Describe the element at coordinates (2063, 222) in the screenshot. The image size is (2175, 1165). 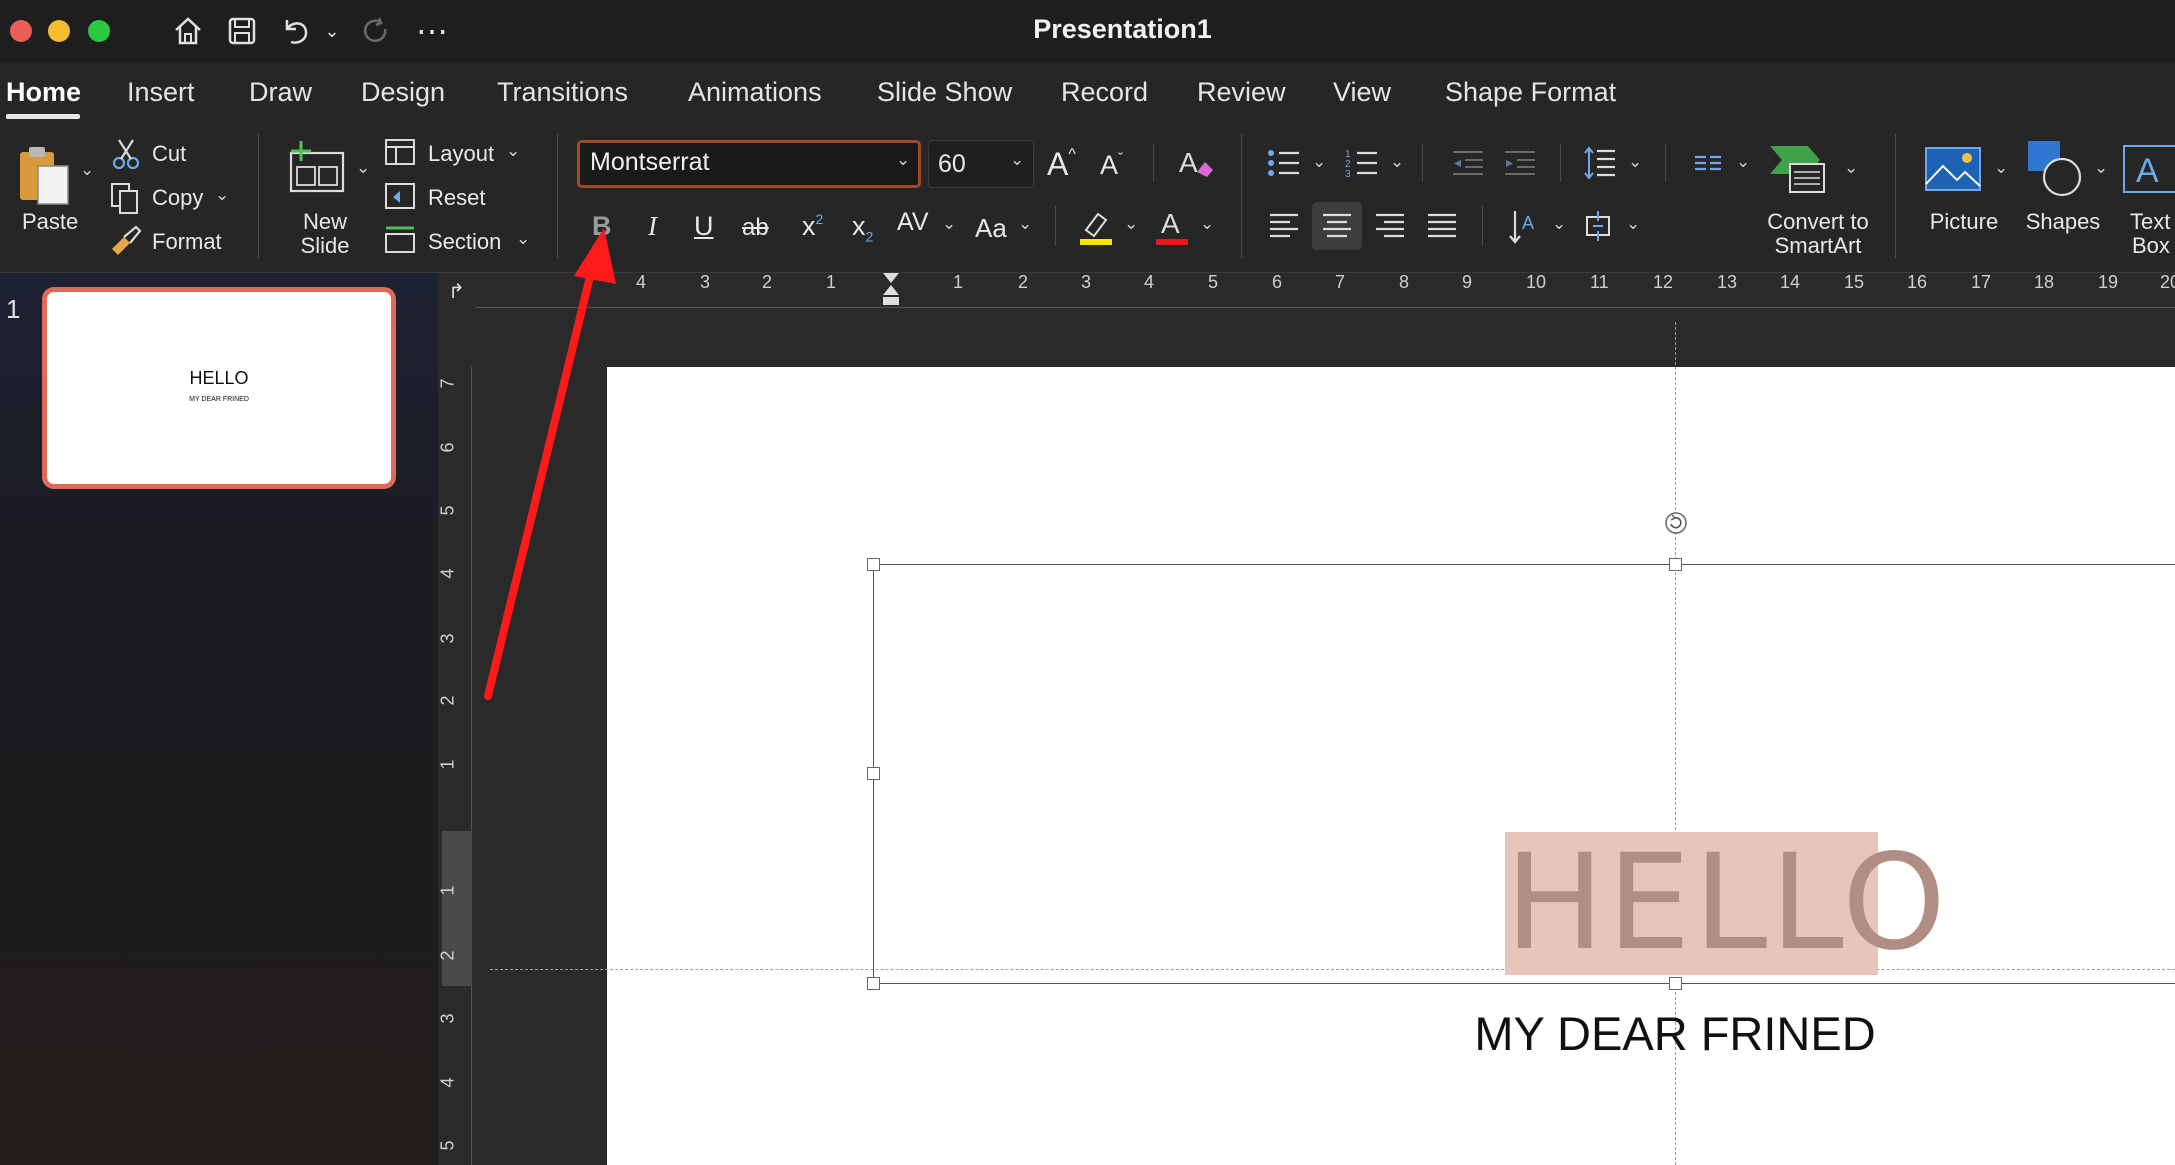
I see `shapes-label: Shapes` at that location.